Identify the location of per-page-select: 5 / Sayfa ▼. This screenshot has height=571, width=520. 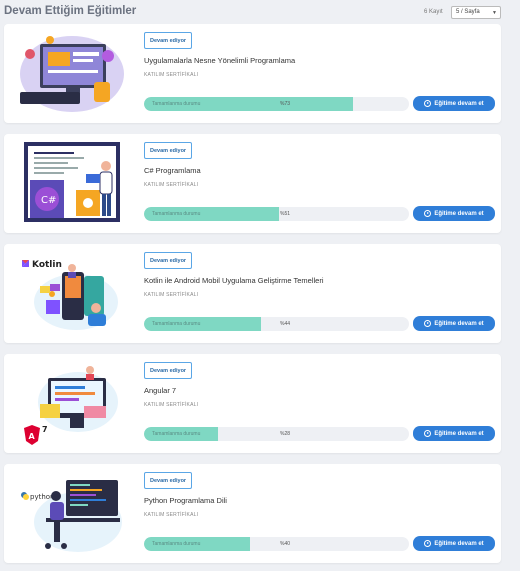
(476, 12).